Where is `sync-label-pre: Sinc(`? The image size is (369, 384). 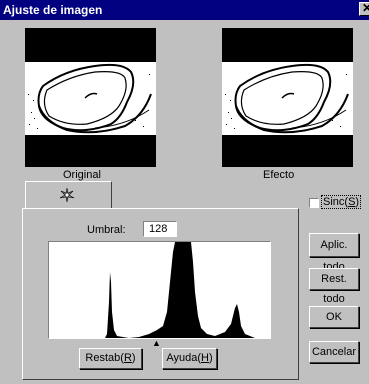 sync-label-pre: Sinc( is located at coordinates (336, 202).